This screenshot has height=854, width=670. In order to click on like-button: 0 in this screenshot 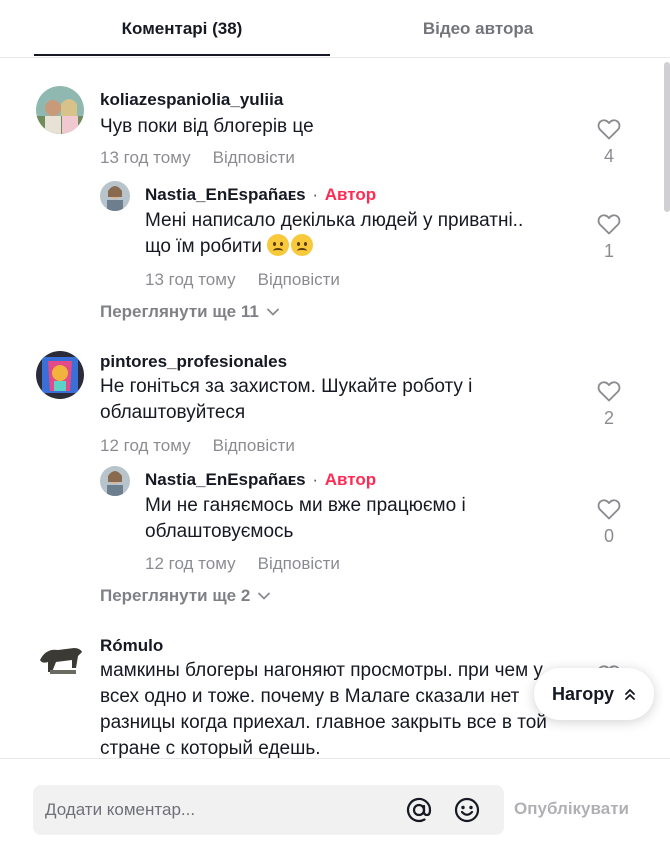, I will do `click(609, 522)`.